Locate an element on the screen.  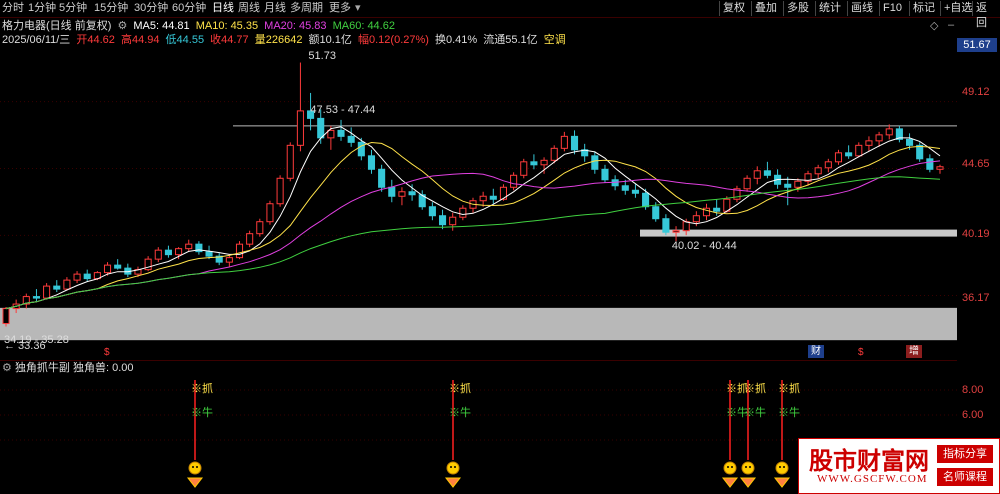
mid-range-label: 40.02 - 40.44 is located at coordinates (704, 246).